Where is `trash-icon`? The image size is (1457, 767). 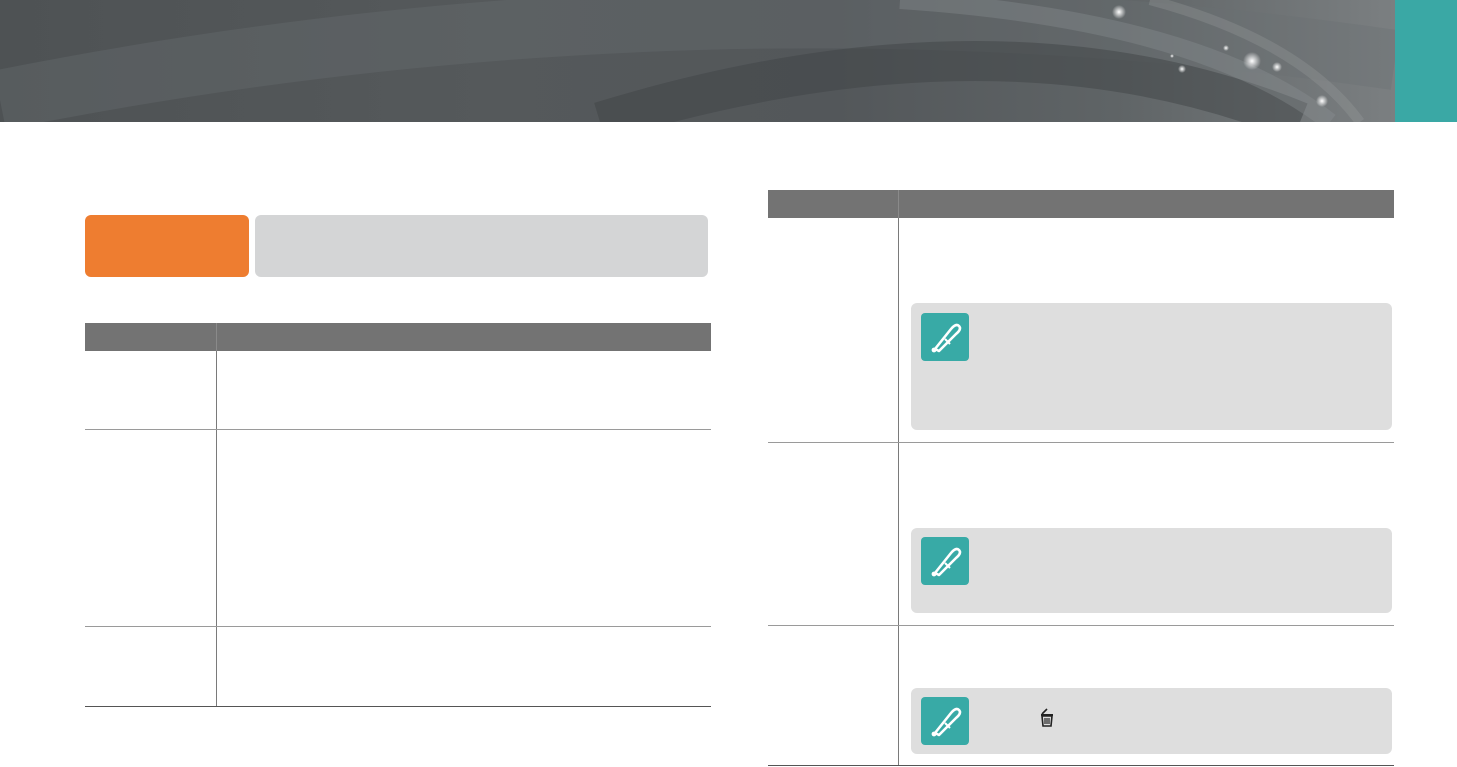
trash-icon is located at coordinates (1047, 720).